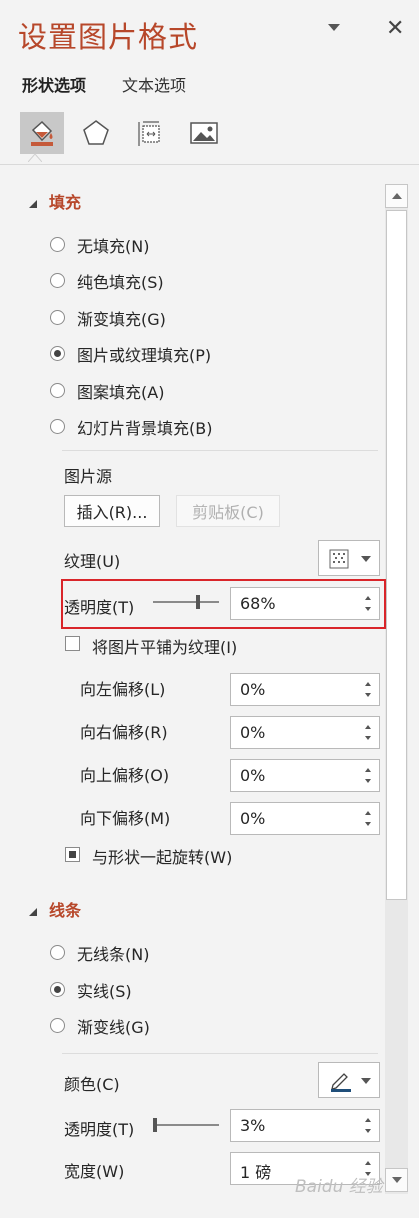 The image size is (419, 1218). What do you see at coordinates (395, 28) in the screenshot?
I see `close-icon: ✕` at bounding box center [395, 28].